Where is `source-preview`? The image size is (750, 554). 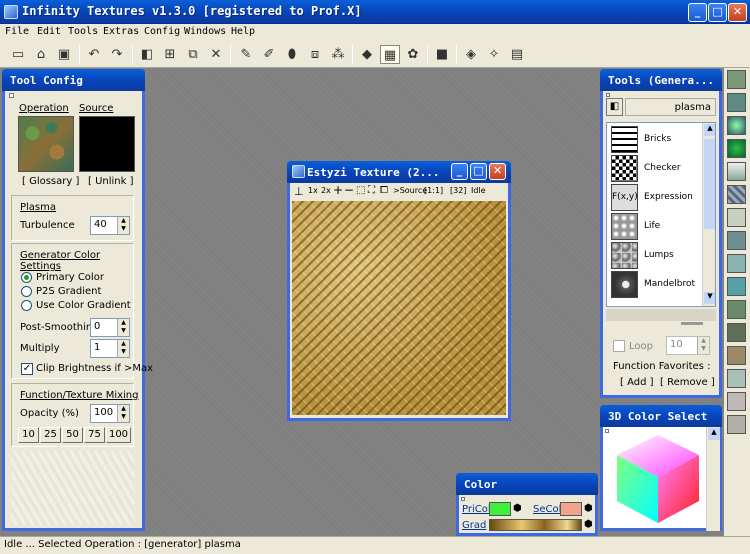
source-preview is located at coordinates (107, 144).